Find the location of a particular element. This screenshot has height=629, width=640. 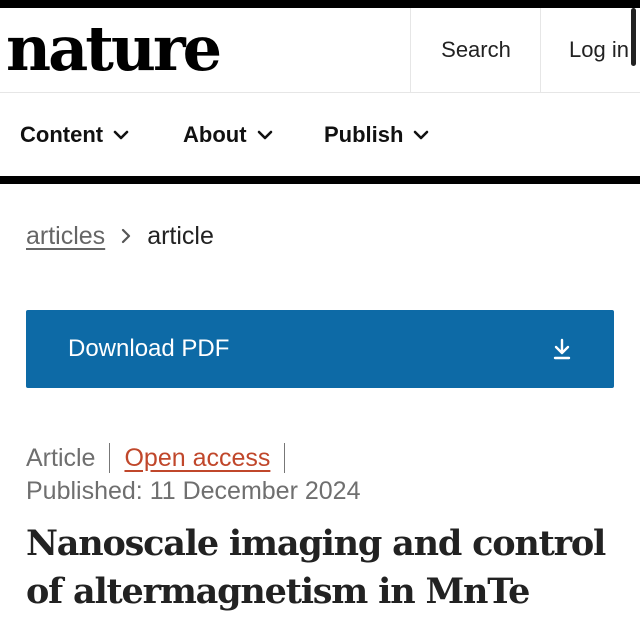

published-date: Published: 11 December 2024 is located at coordinates (193, 491).